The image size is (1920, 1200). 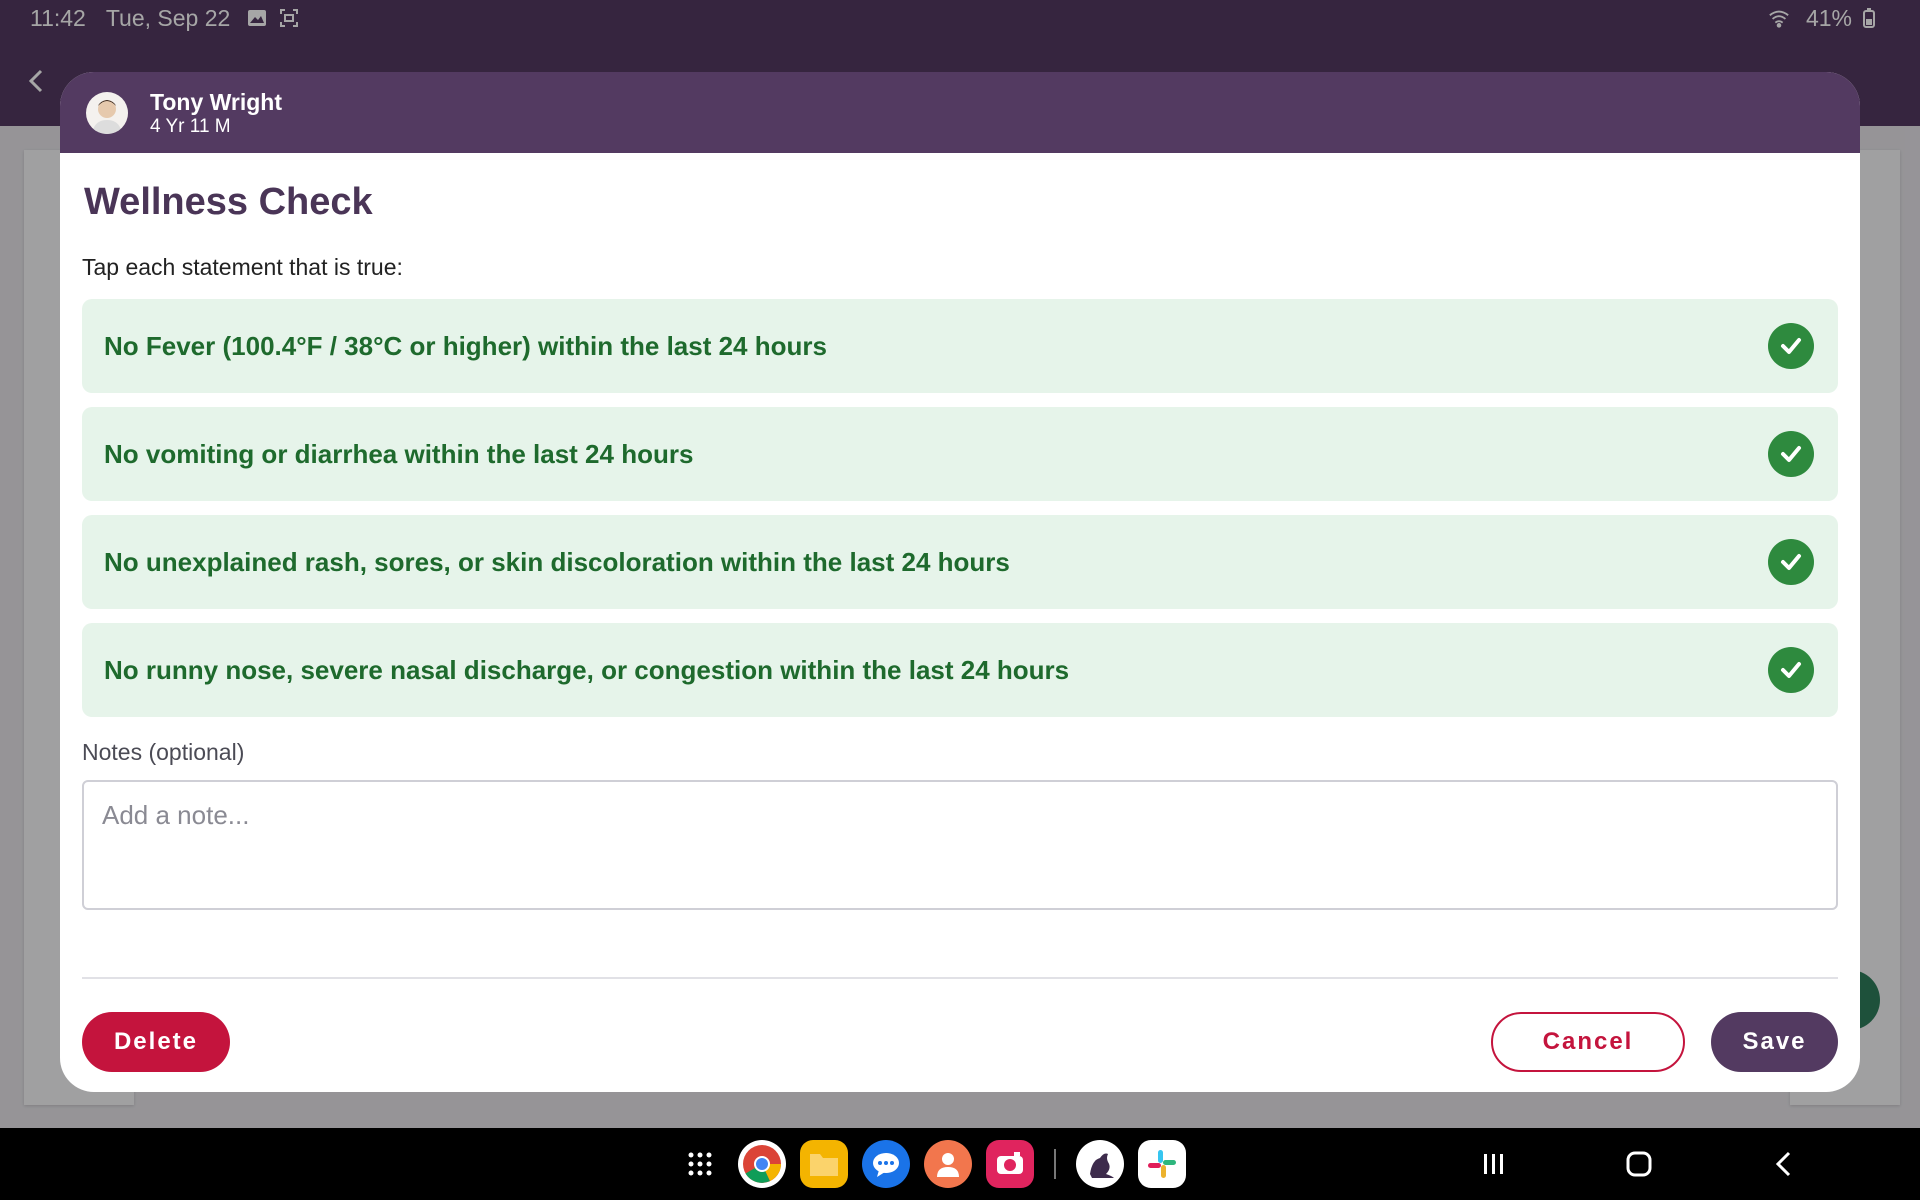 I want to click on camera-icon, so click(x=1010, y=1164).